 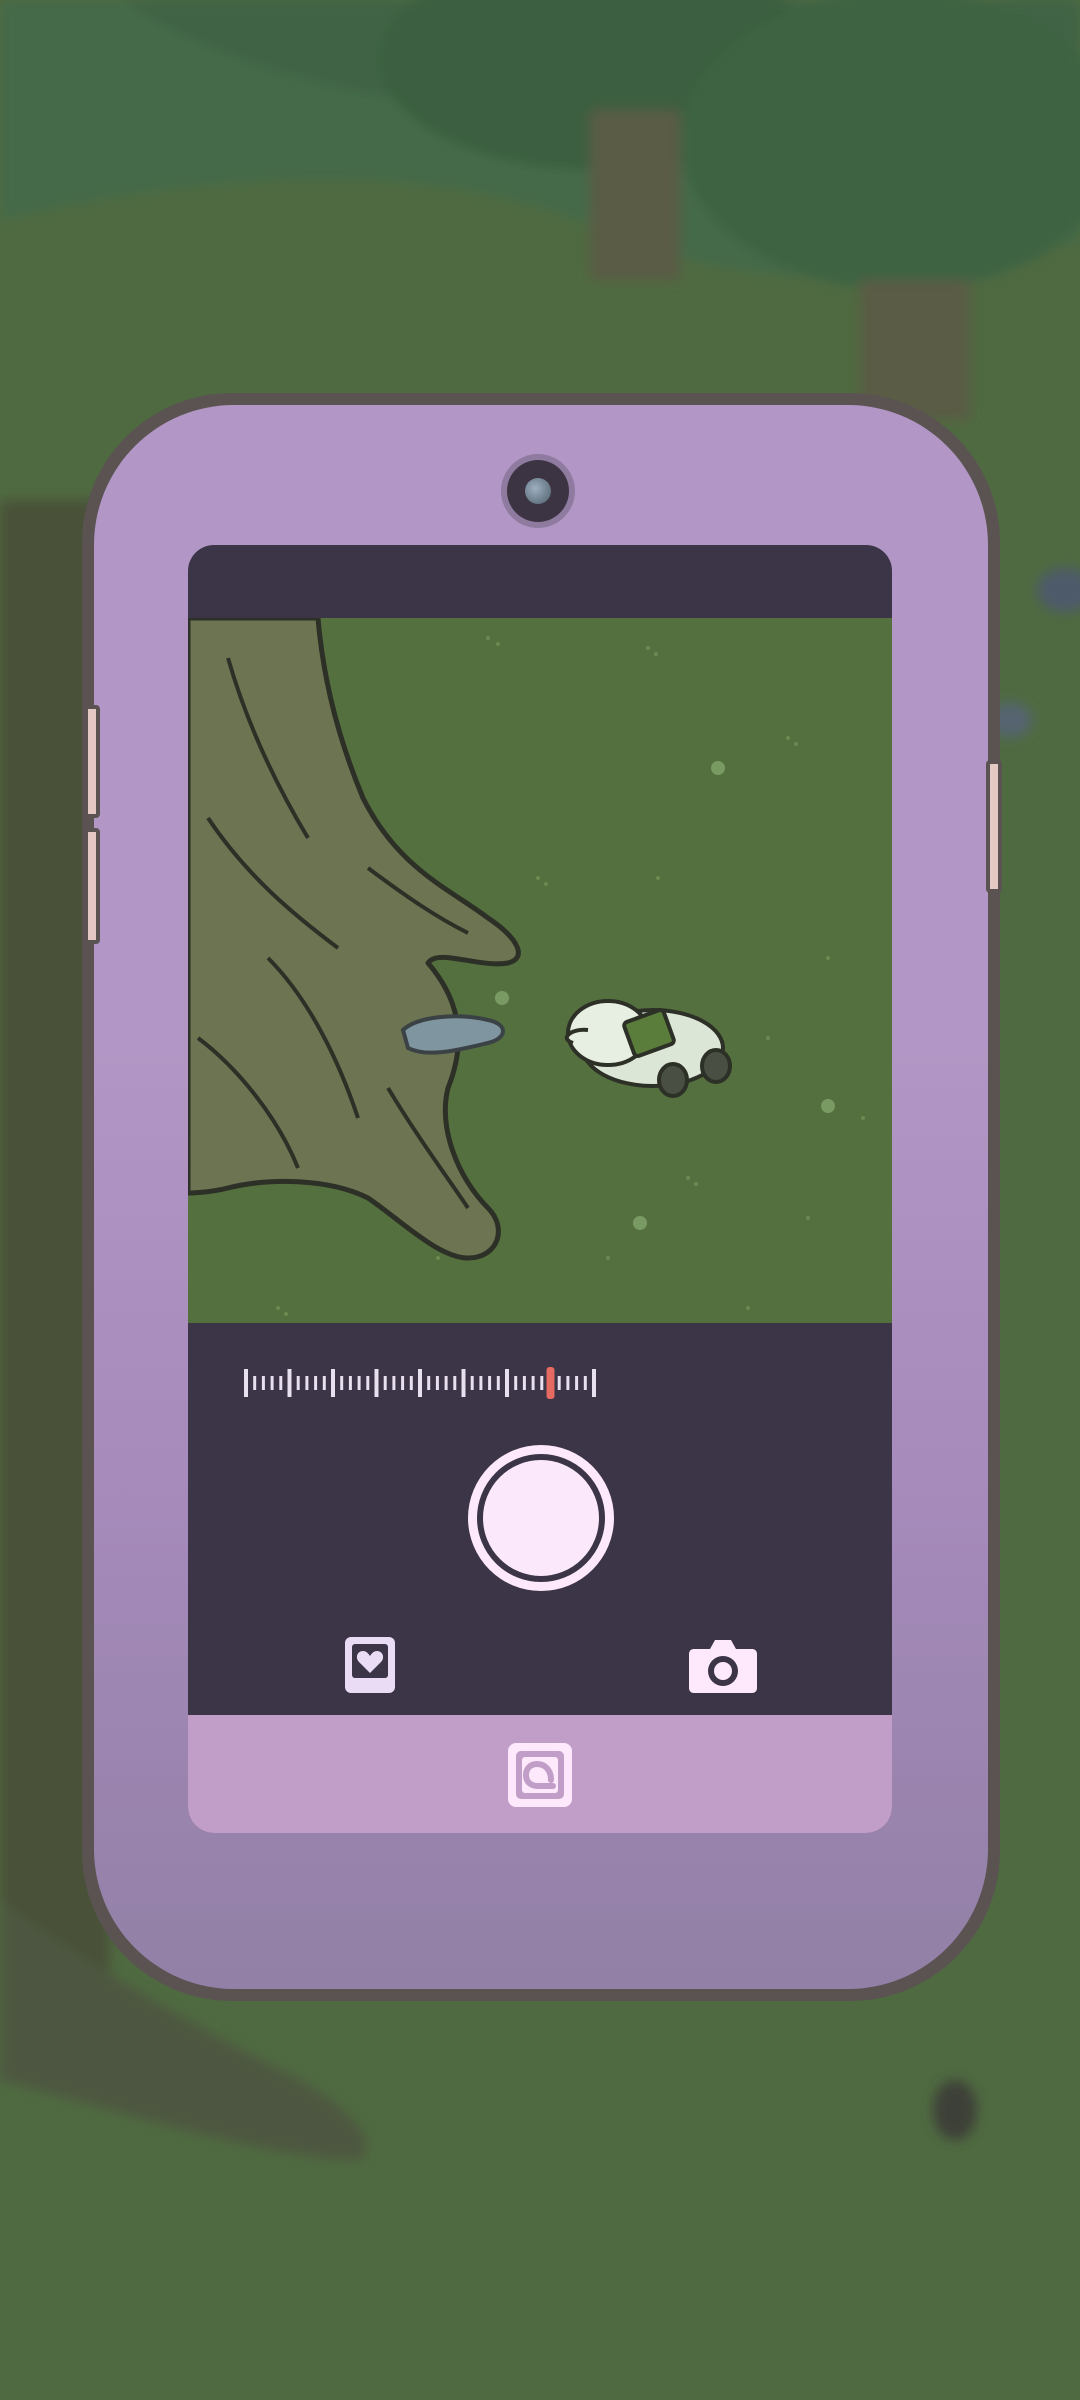 I want to click on zoom-slider, so click(x=420, y=1383).